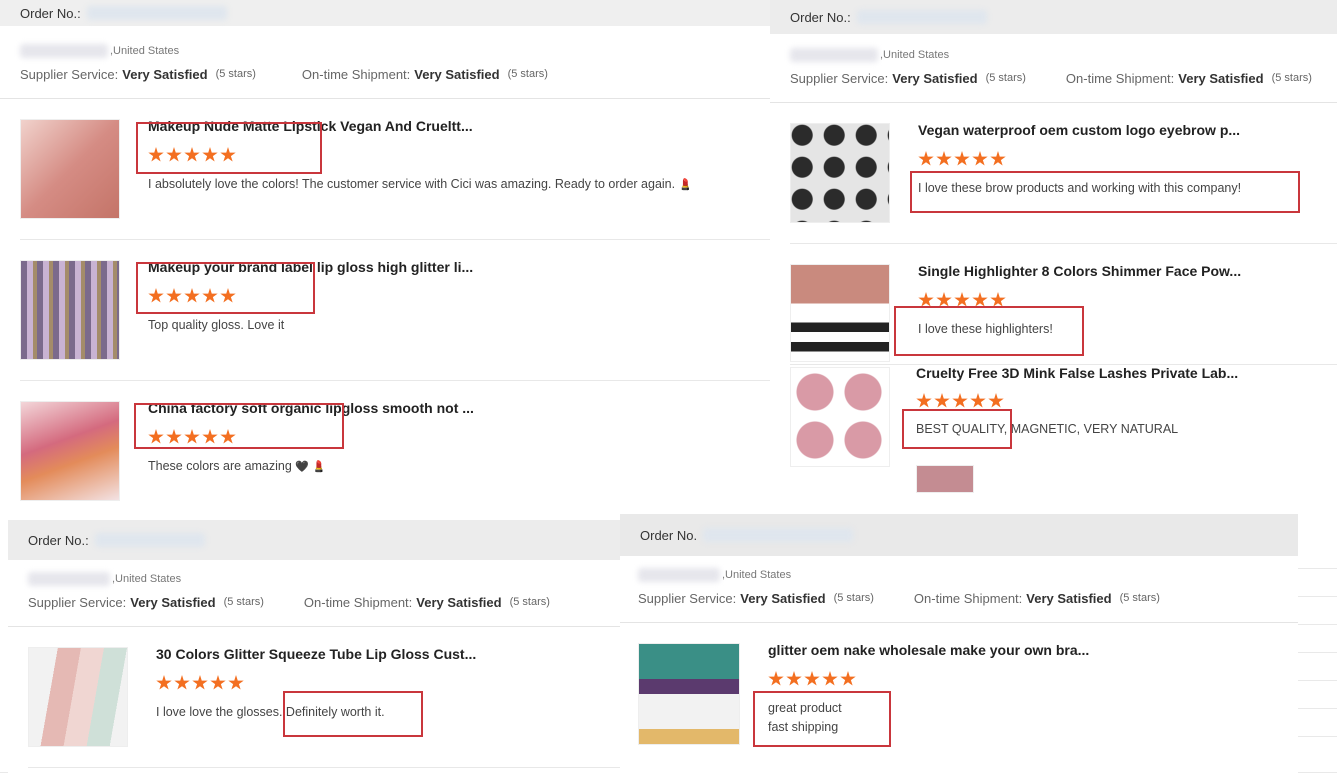  I want to click on review-text: These colors are amazing 🖤 💄, so click(237, 467).